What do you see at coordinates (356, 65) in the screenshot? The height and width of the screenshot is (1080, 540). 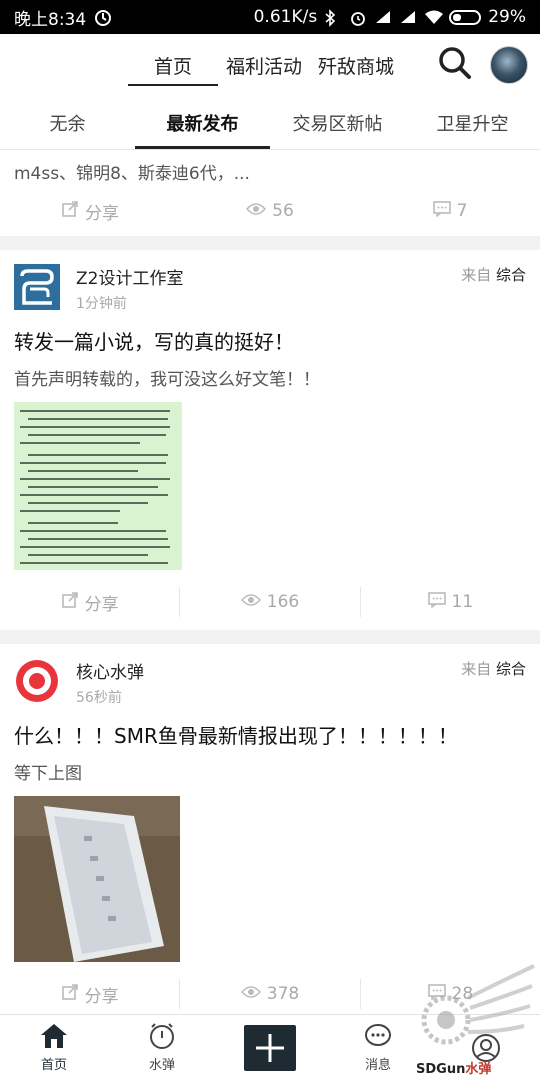 I see `top-tab-shop: 歼敌商城` at bounding box center [356, 65].